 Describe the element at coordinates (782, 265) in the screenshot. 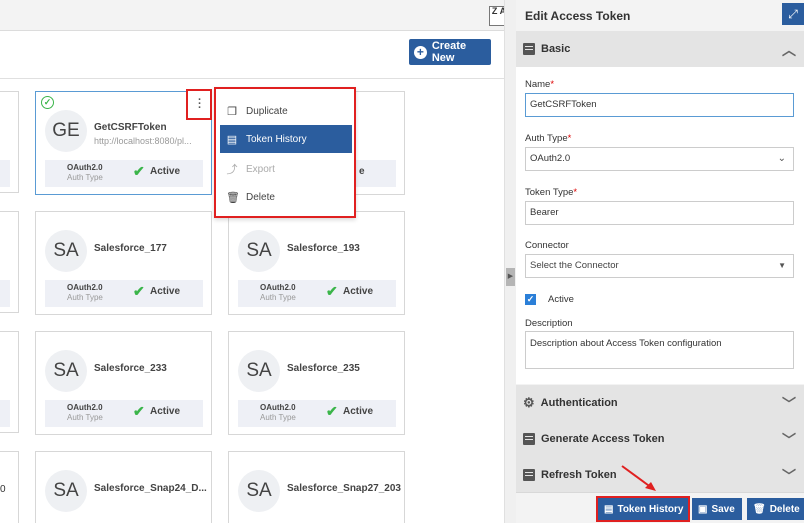

I see `caret-down-icon: ▼` at that location.